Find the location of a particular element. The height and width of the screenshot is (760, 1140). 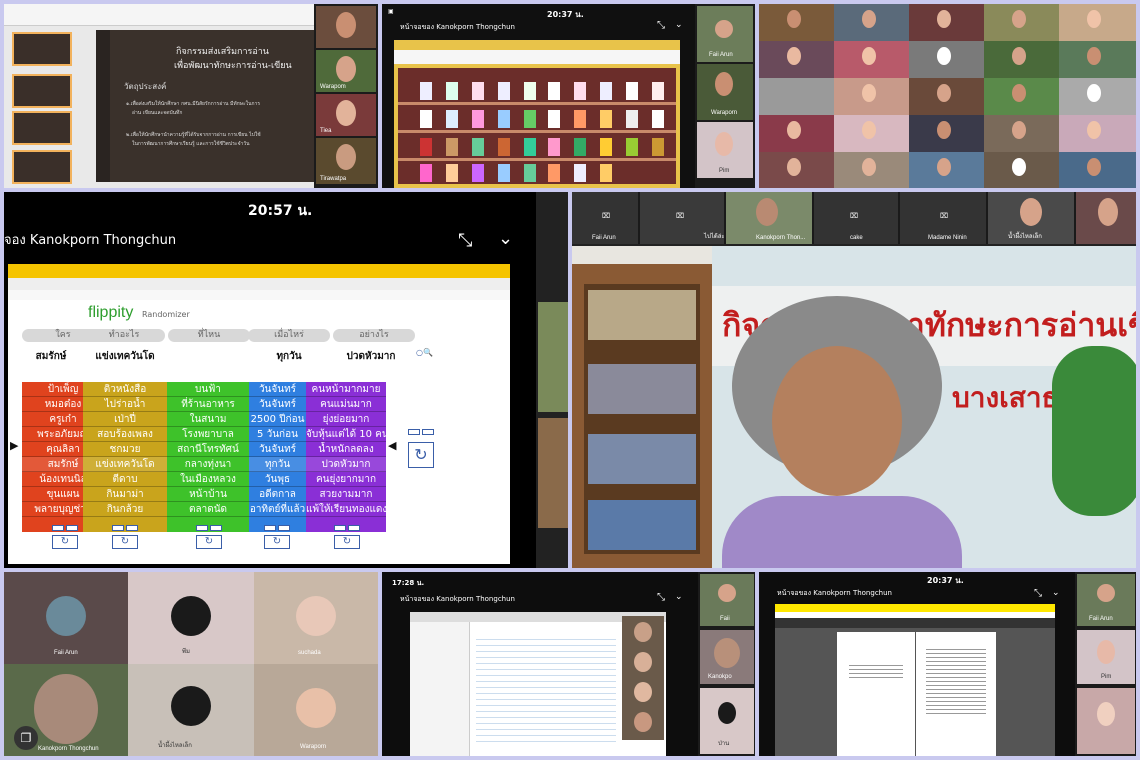

column-item: กินกล้วย is located at coordinates (125, 509).